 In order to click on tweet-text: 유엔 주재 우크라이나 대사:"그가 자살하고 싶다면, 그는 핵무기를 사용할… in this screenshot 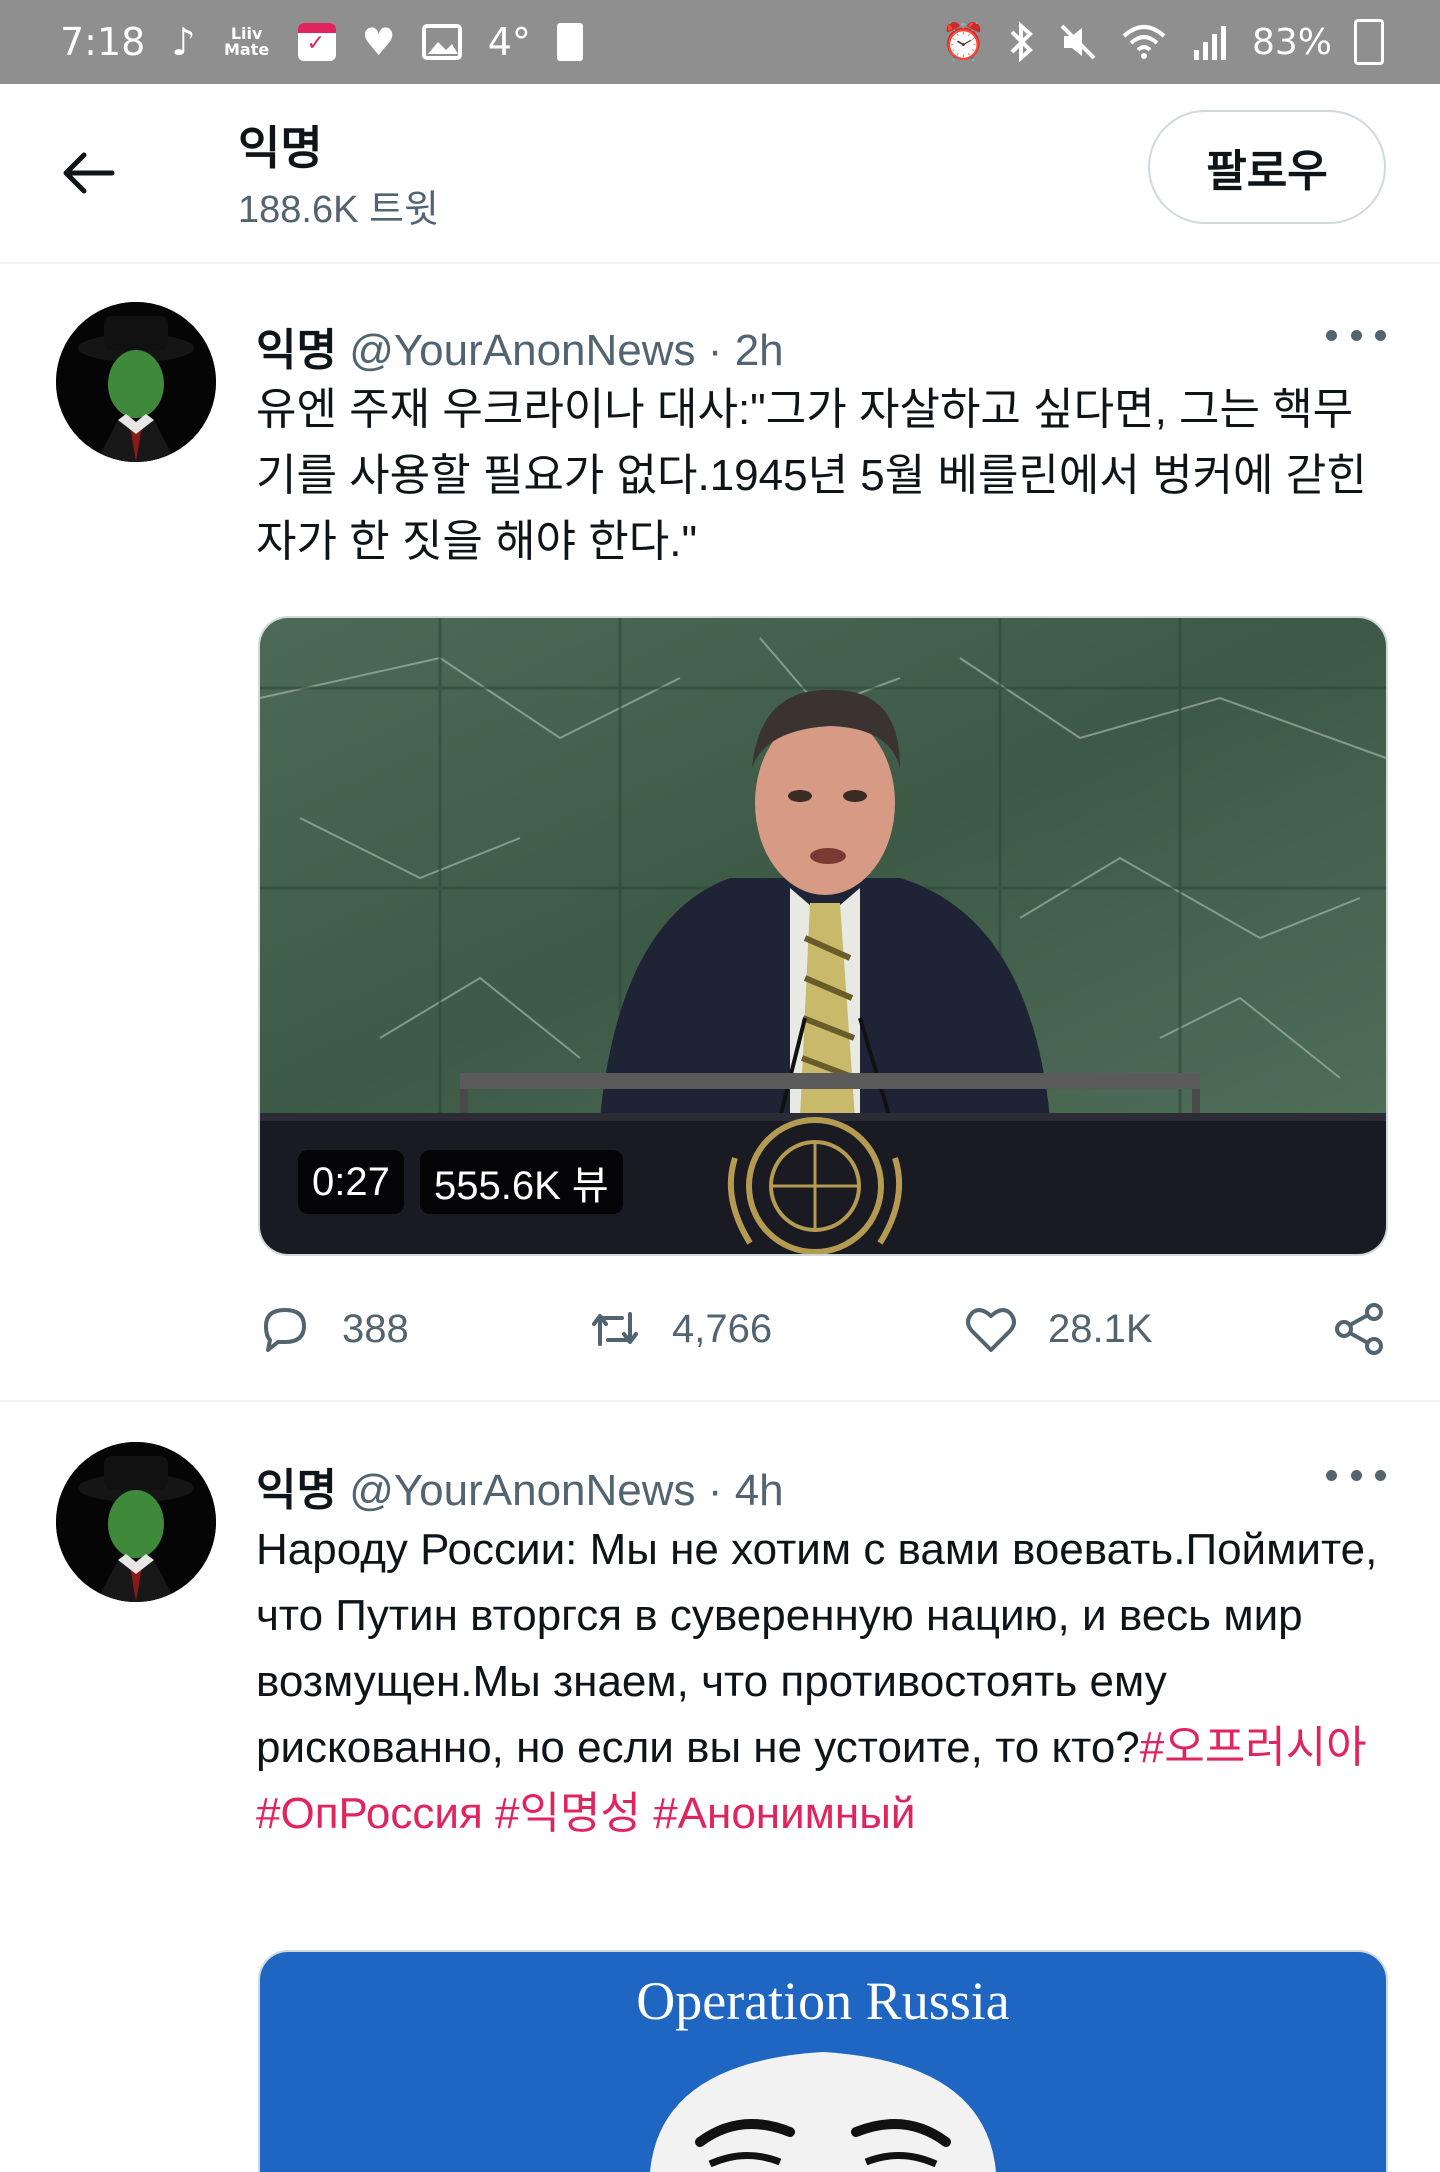, I will do `click(811, 475)`.